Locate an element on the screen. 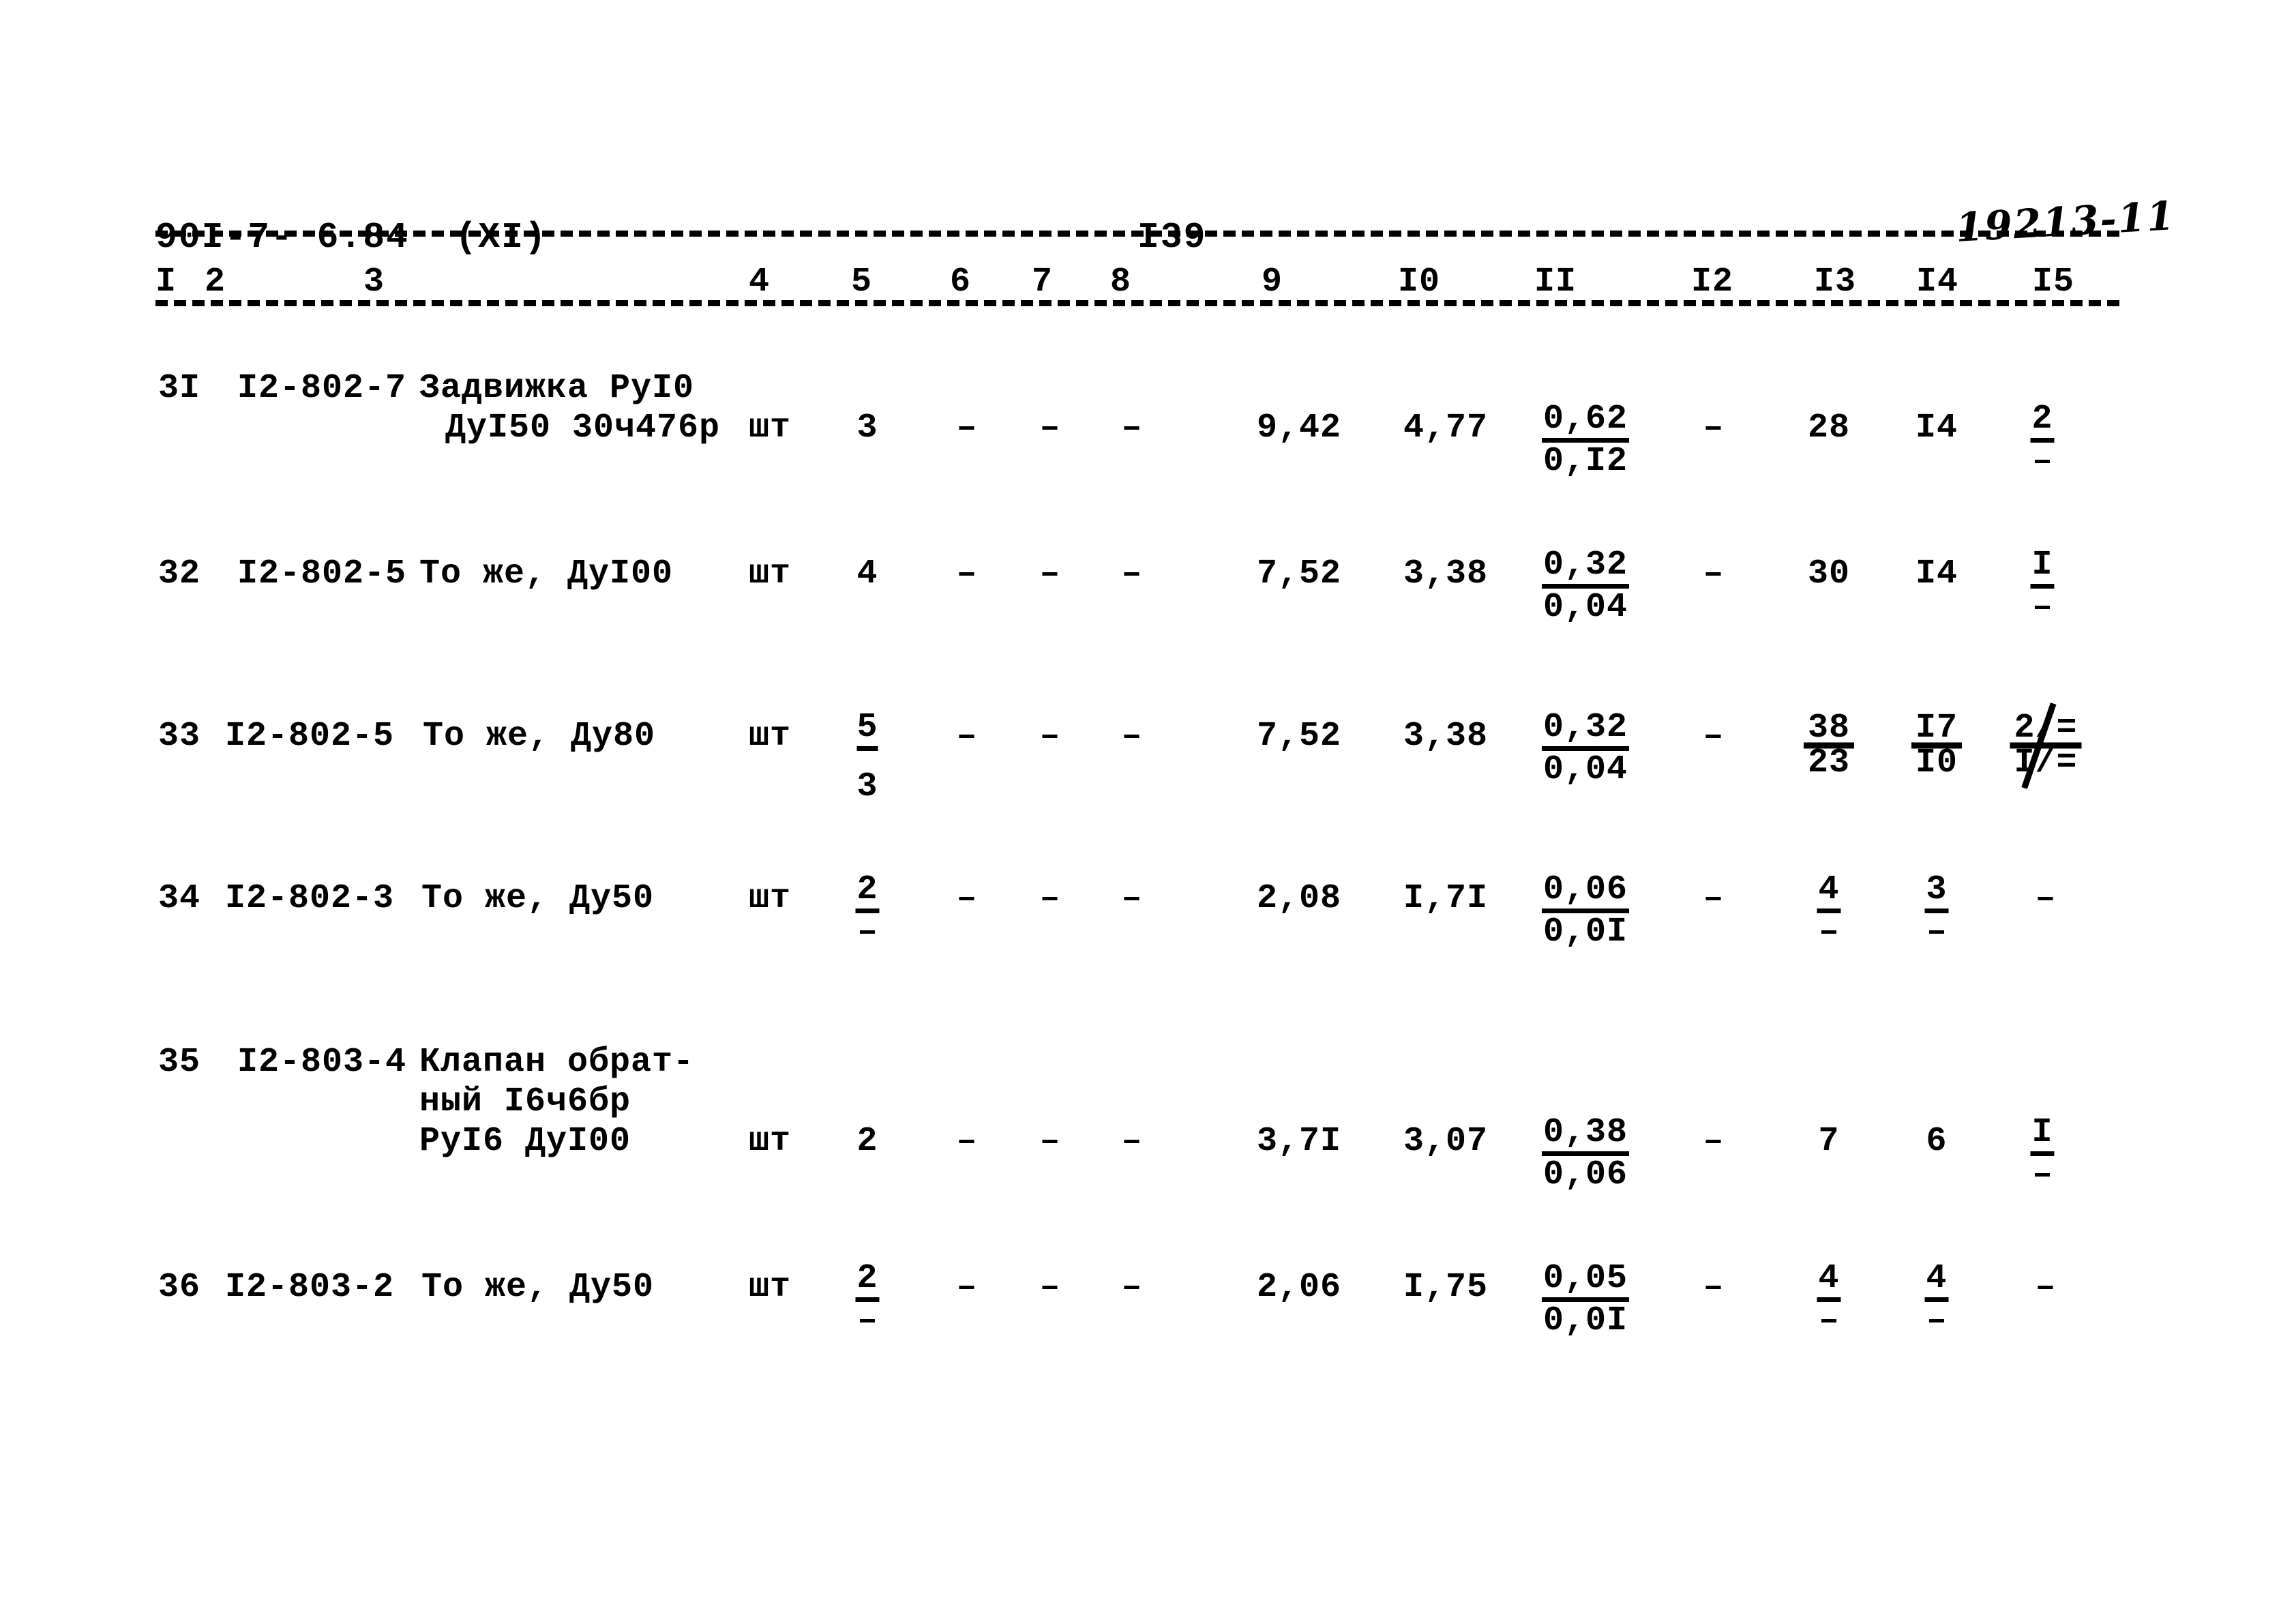 The image size is (2296, 1611). row-col11-denominator: 0,06 is located at coordinates (1585, 1174).